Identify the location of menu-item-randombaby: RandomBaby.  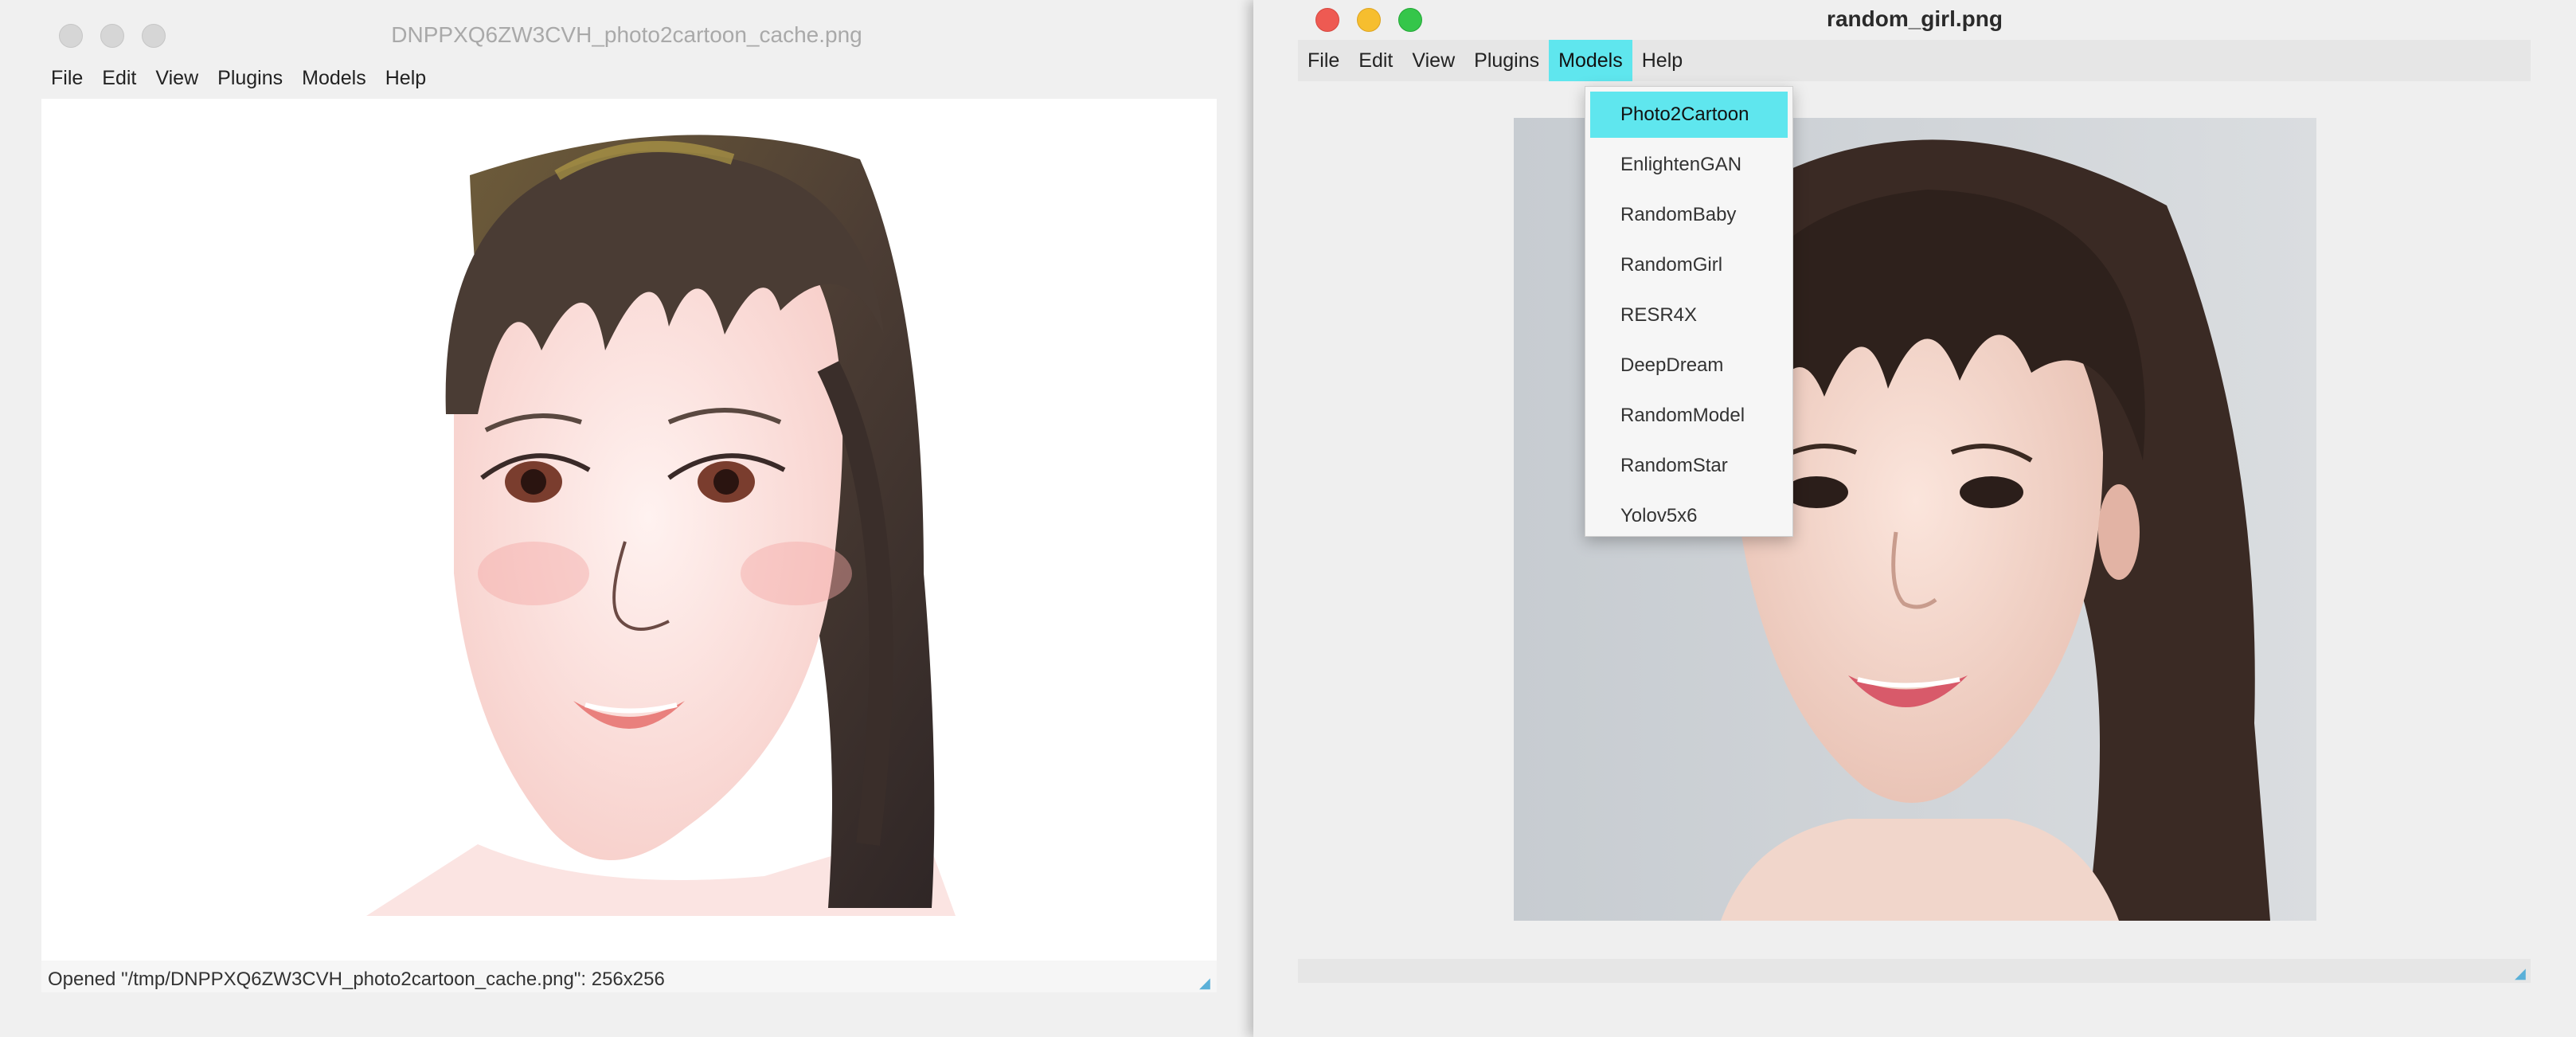
(1689, 215).